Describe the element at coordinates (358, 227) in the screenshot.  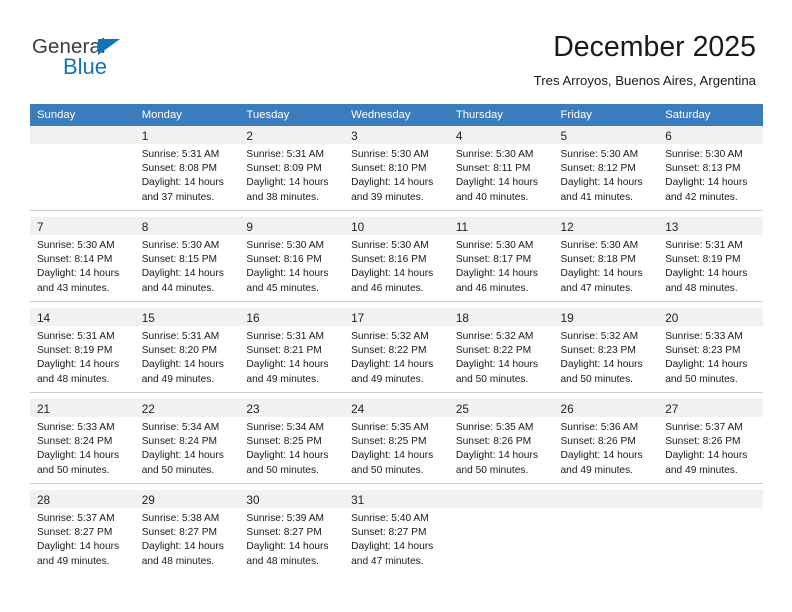
I see `day-number: 10` at that location.